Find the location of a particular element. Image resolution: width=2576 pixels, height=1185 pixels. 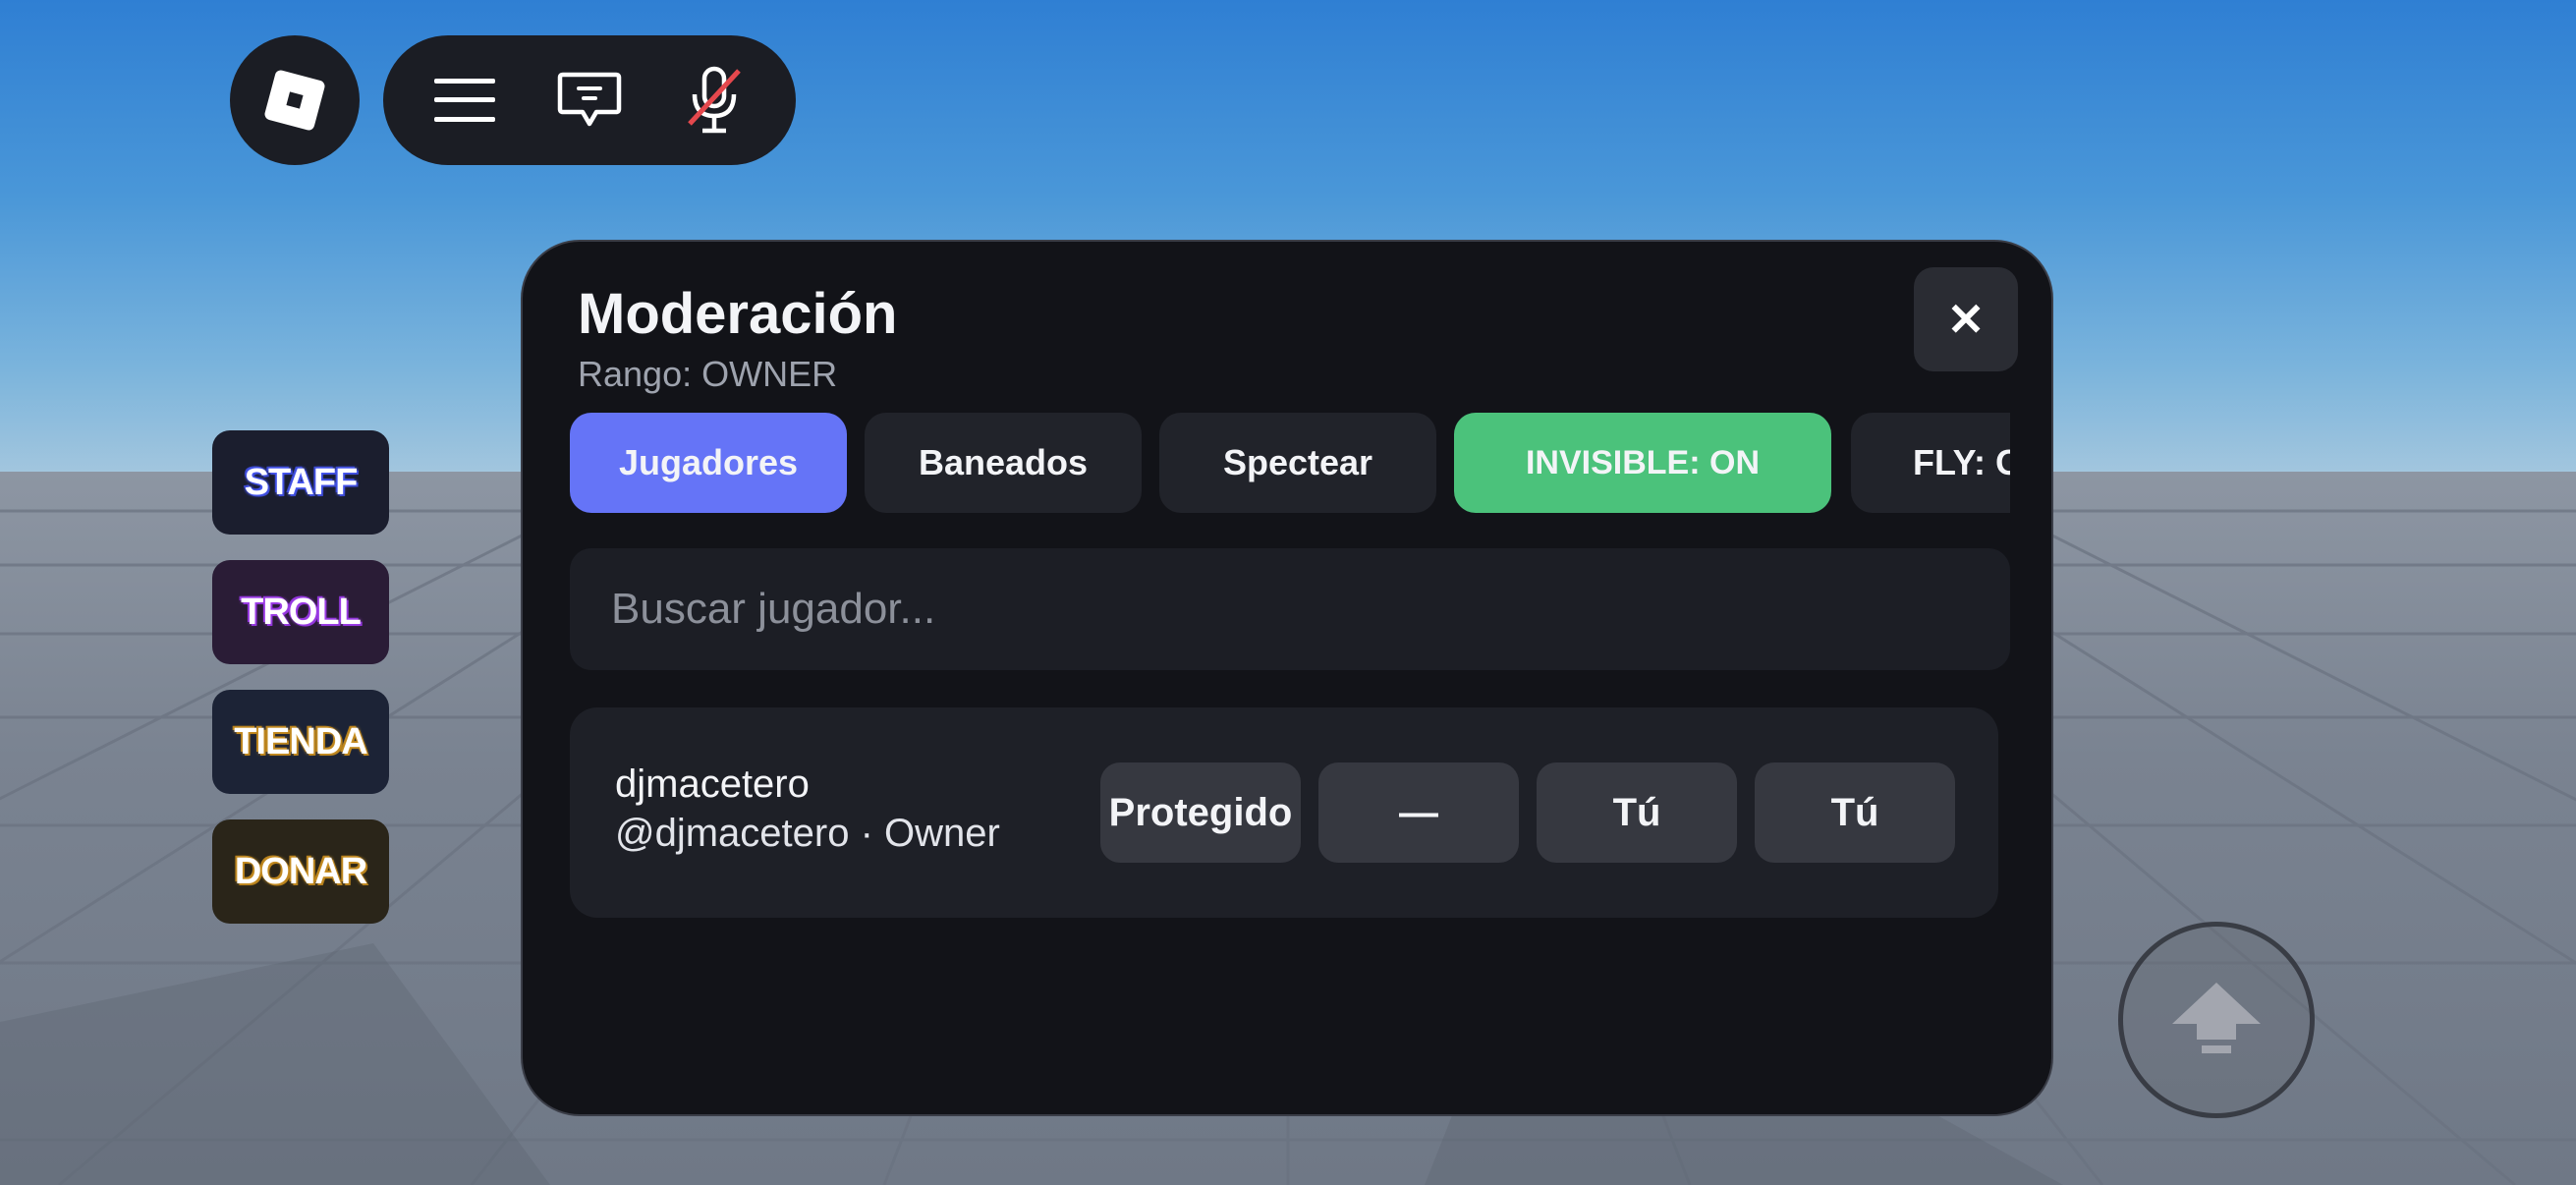

top-menu-group is located at coordinates (589, 100).